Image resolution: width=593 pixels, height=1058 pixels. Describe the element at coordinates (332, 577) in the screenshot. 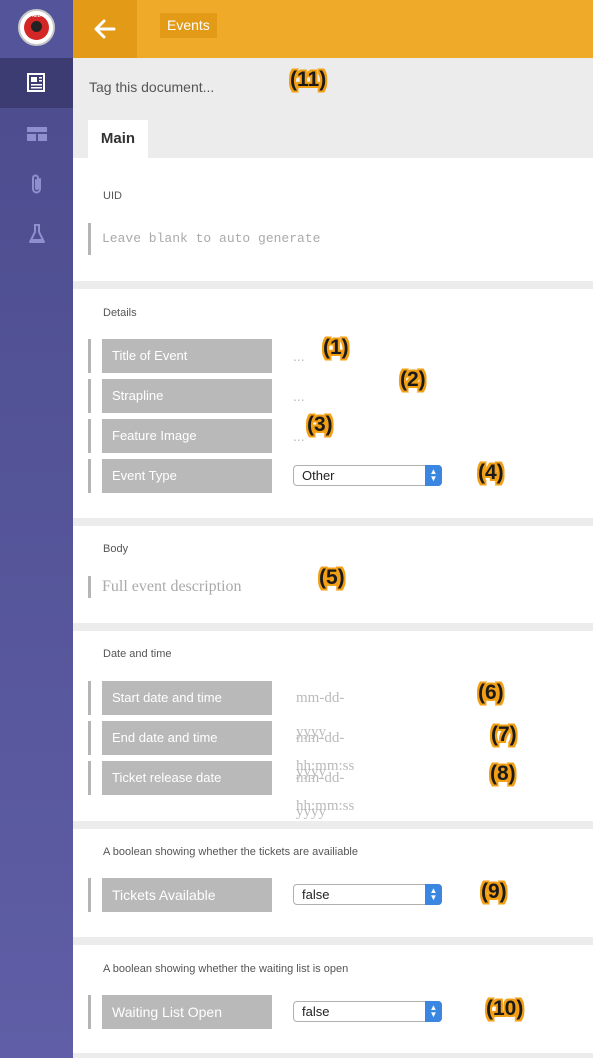

I see `annotation-5: (5)` at that location.